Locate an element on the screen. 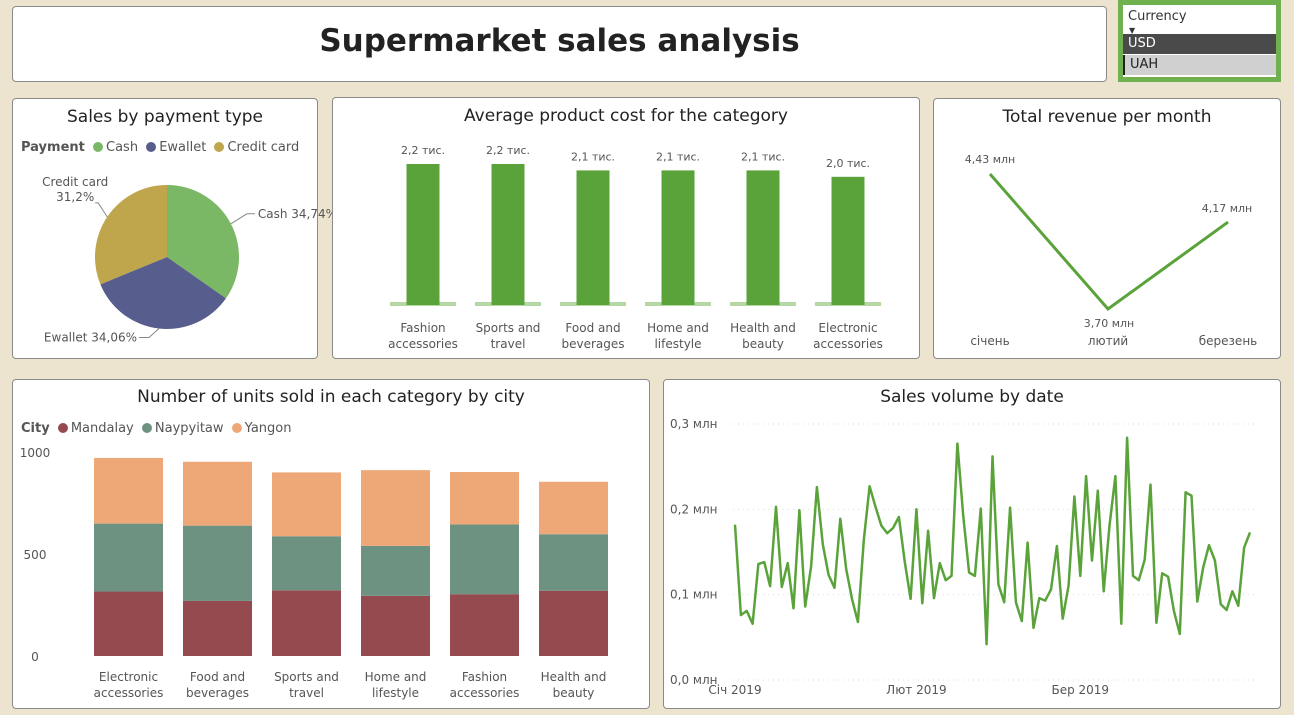 Image resolution: width=1294 pixels, height=715 pixels. data-label-cash: Cash 34,74% is located at coordinates (297, 214).